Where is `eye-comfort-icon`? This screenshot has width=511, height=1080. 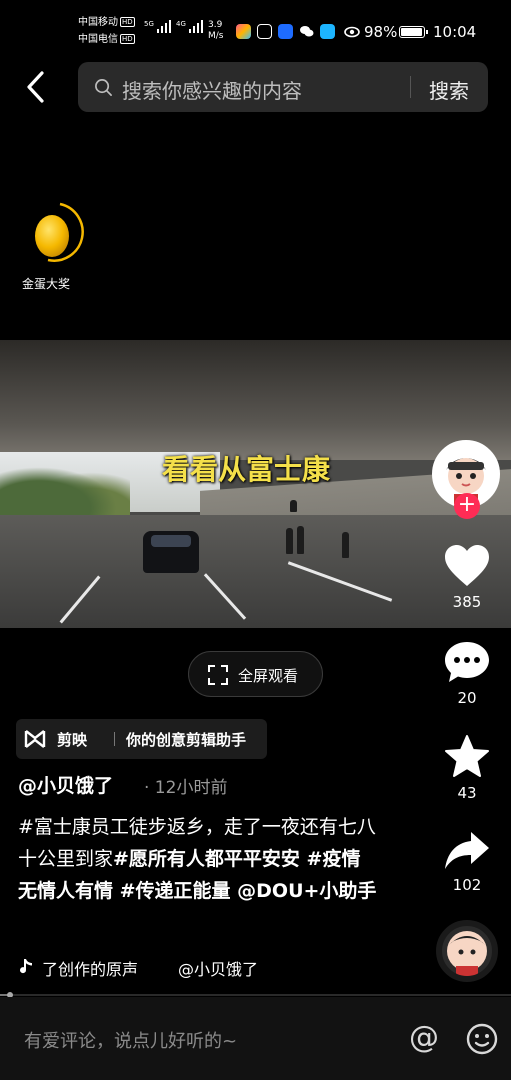 eye-comfort-icon is located at coordinates (352, 32).